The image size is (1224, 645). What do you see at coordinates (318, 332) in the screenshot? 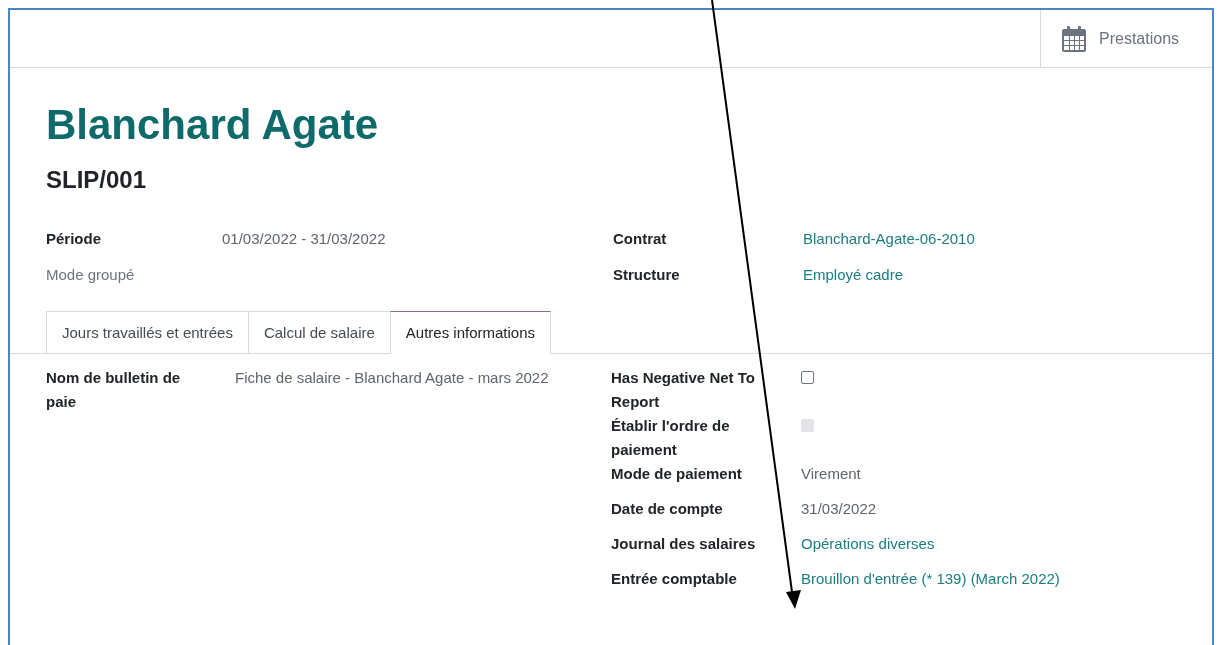
I see `tab: Calcul de salaire` at bounding box center [318, 332].